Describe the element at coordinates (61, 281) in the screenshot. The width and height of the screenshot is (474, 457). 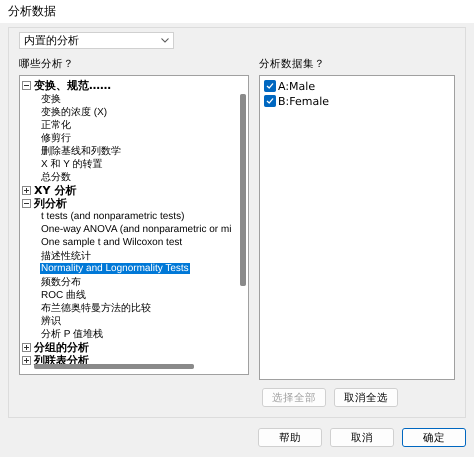
I see `tree-item: 频数分布` at that location.